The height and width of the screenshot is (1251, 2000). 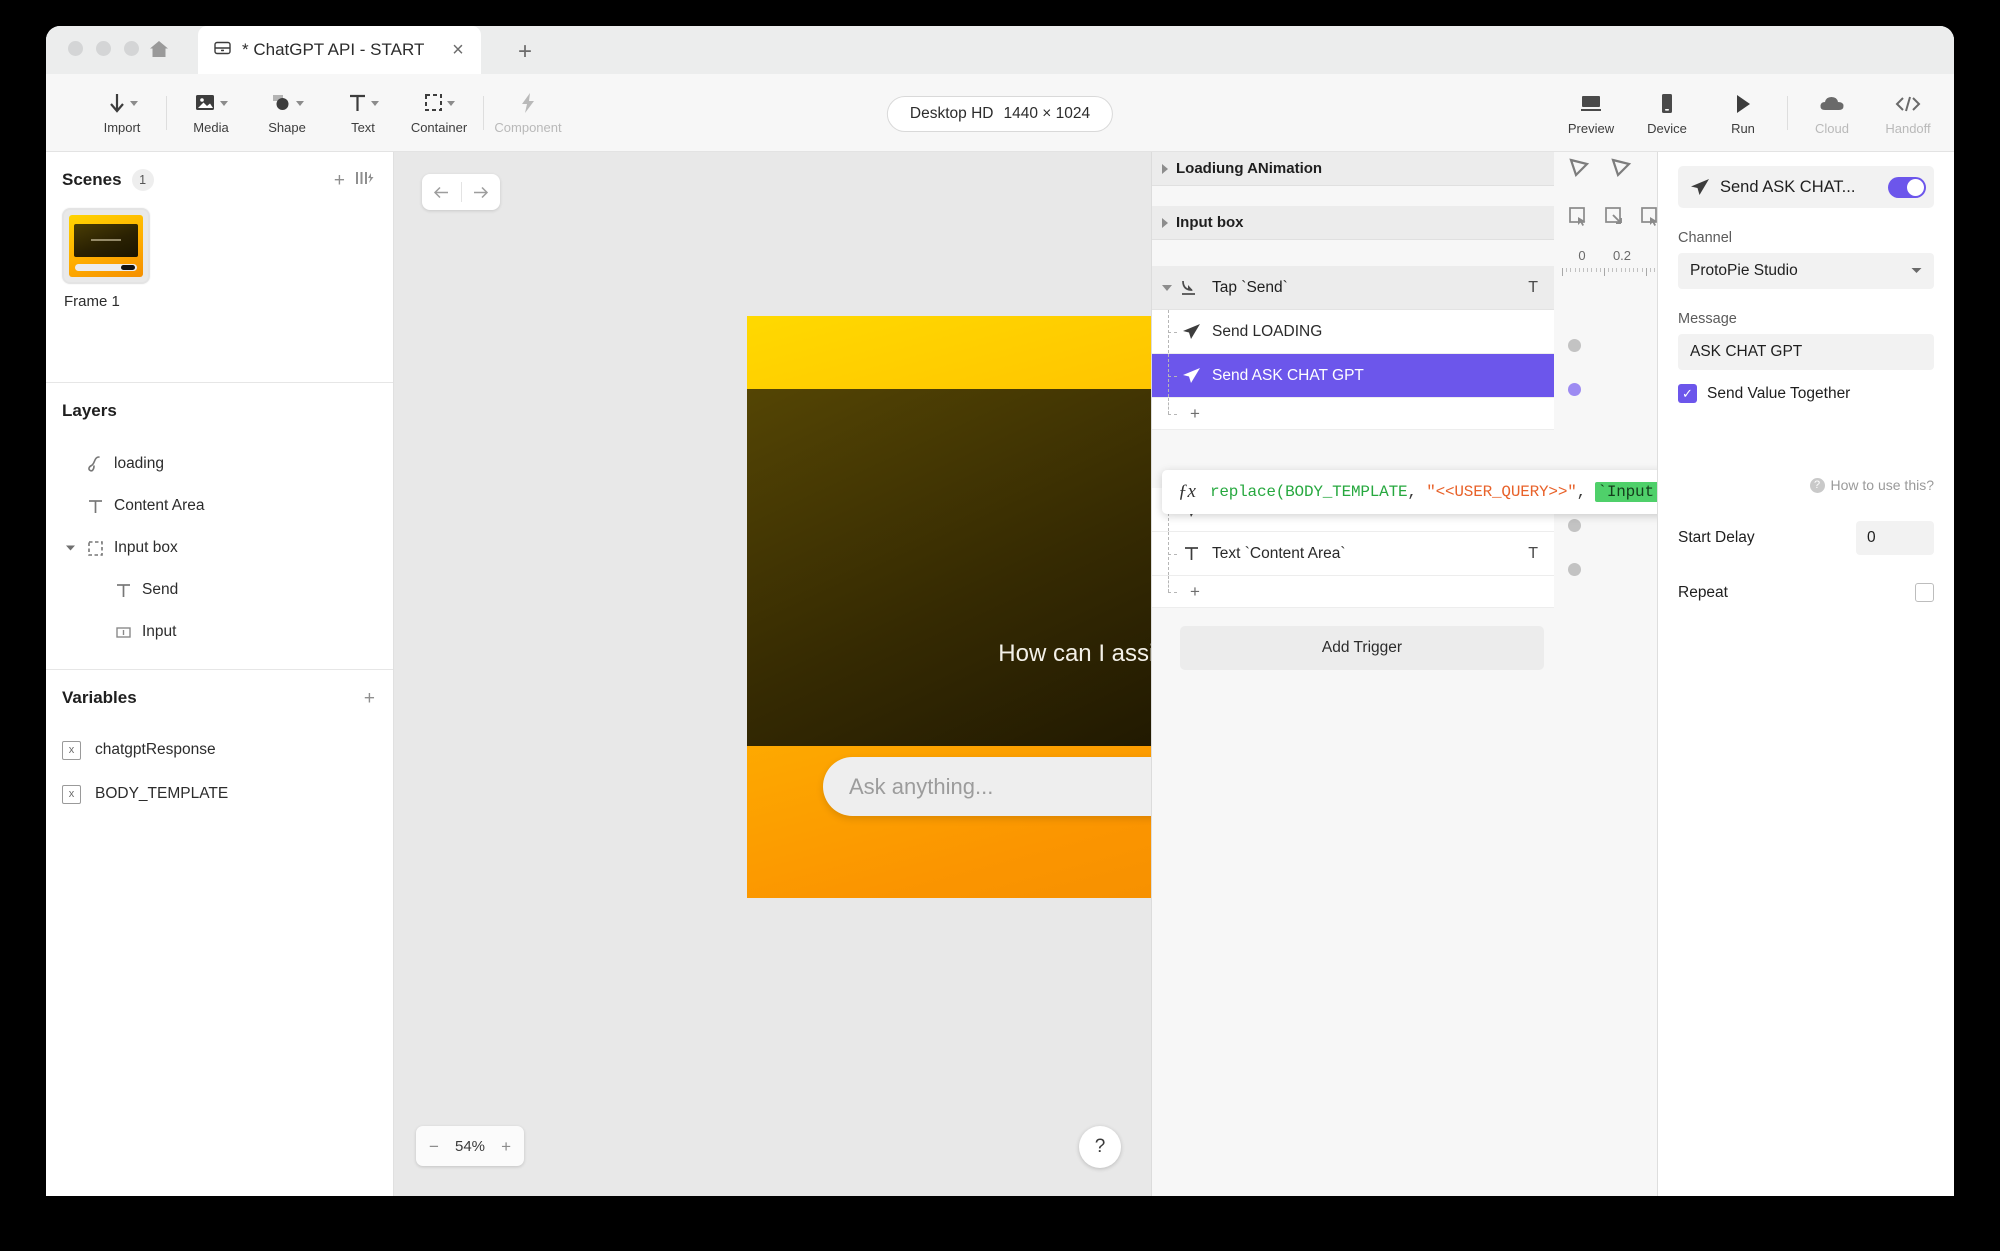 What do you see at coordinates (1687, 393) in the screenshot?
I see `send-value-together-checkbox: ✓` at bounding box center [1687, 393].